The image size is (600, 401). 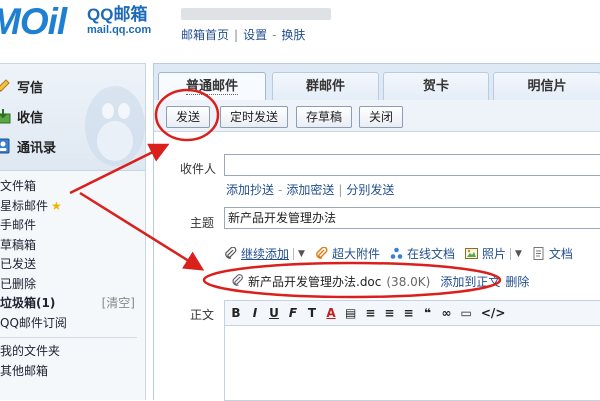 What do you see at coordinates (30, 118) in the screenshot?
I see `inbox-label: 收信` at bounding box center [30, 118].